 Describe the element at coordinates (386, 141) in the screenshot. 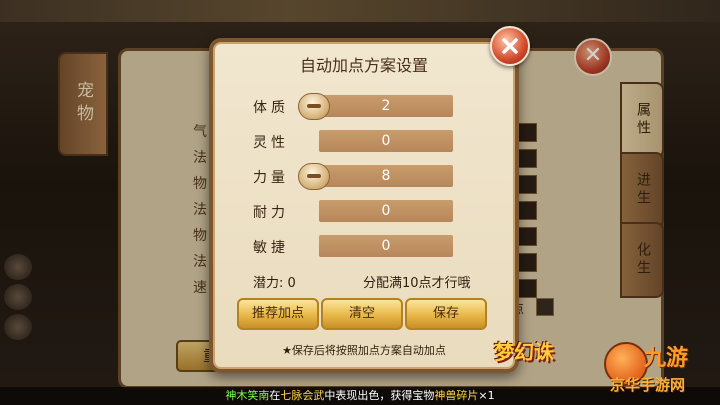

I see `stat-value-spirit: 0` at that location.